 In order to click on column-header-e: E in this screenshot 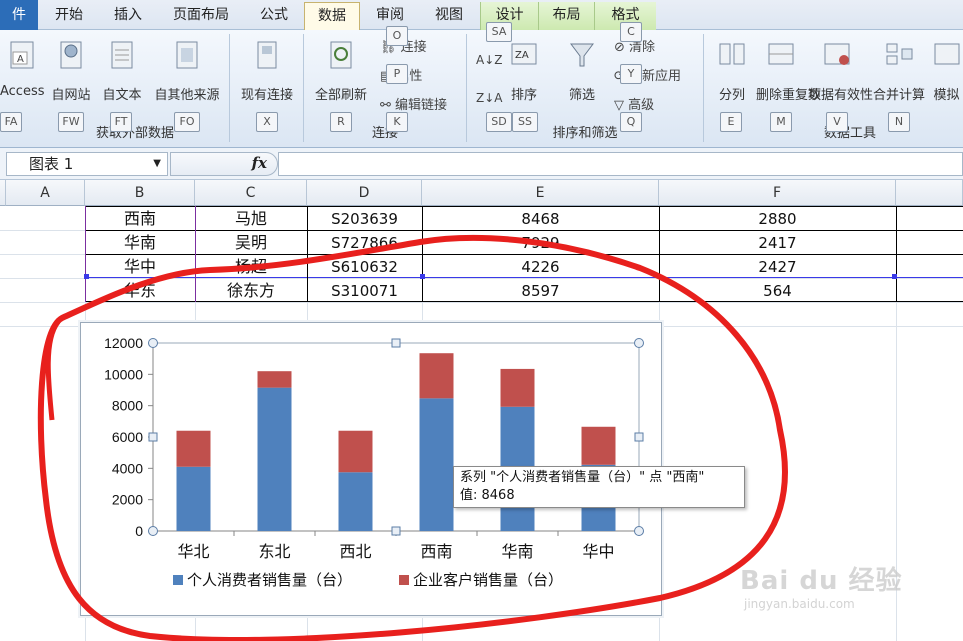, I will do `click(540, 193)`.